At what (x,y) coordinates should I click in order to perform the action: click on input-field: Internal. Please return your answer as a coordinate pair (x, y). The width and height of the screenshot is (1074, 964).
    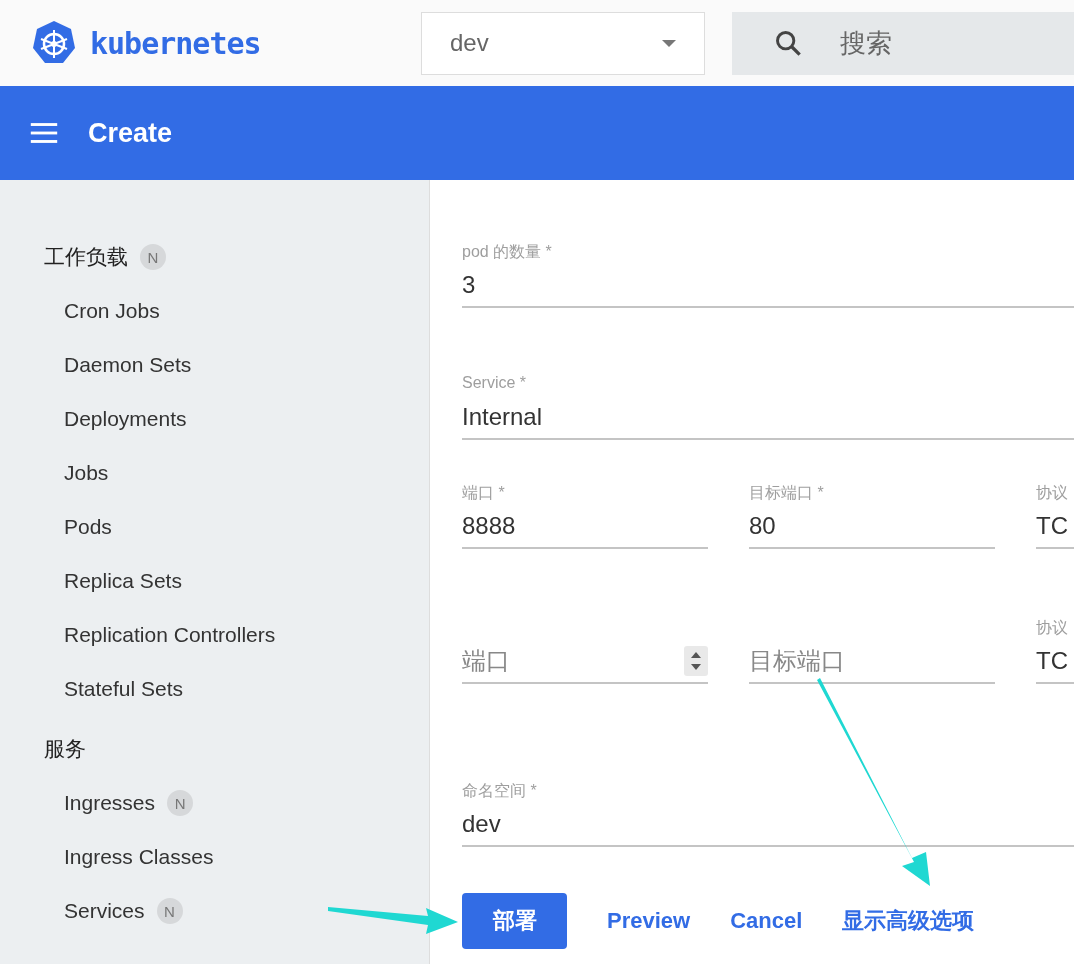
    Looking at the image, I should click on (768, 417).